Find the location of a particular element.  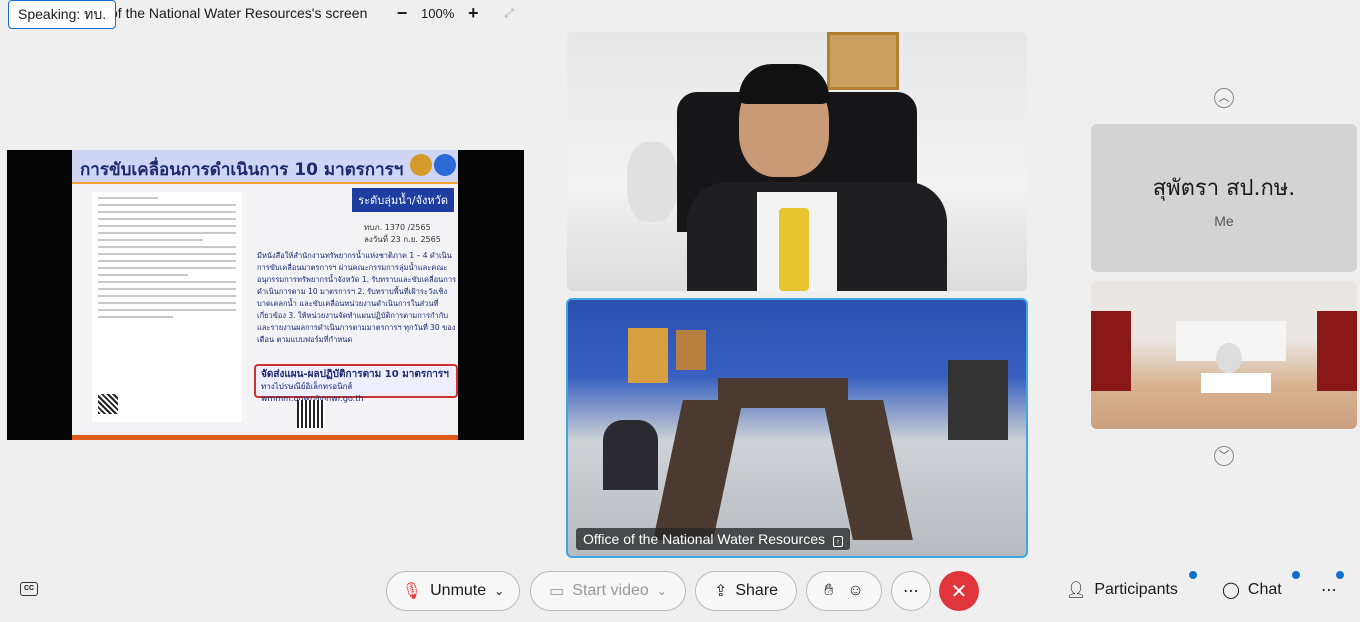

more-notification-dot is located at coordinates (1340, 575).